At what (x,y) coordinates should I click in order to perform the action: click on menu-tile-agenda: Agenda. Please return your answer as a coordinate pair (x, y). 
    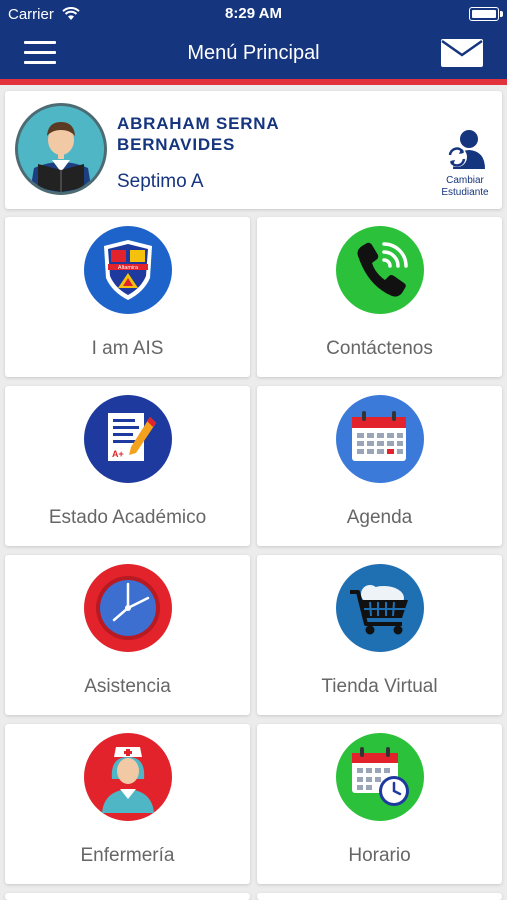
    Looking at the image, I should click on (379, 466).